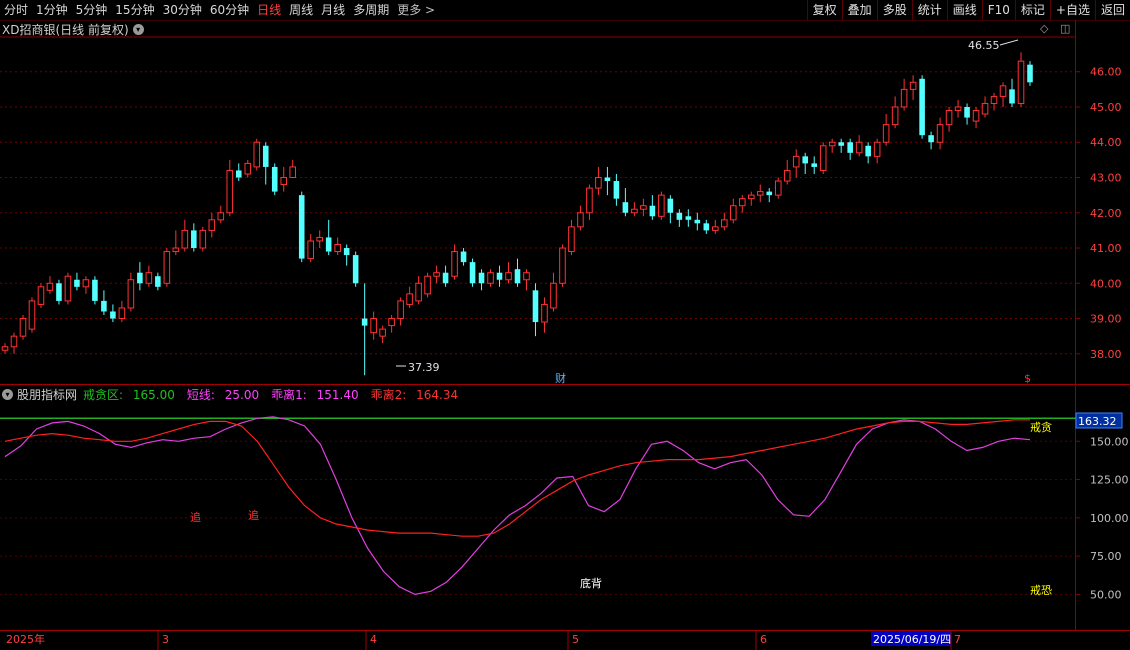 The width and height of the screenshot is (1130, 650). I want to click on indicator-tick-label-2: 100.00, so click(1109, 518).